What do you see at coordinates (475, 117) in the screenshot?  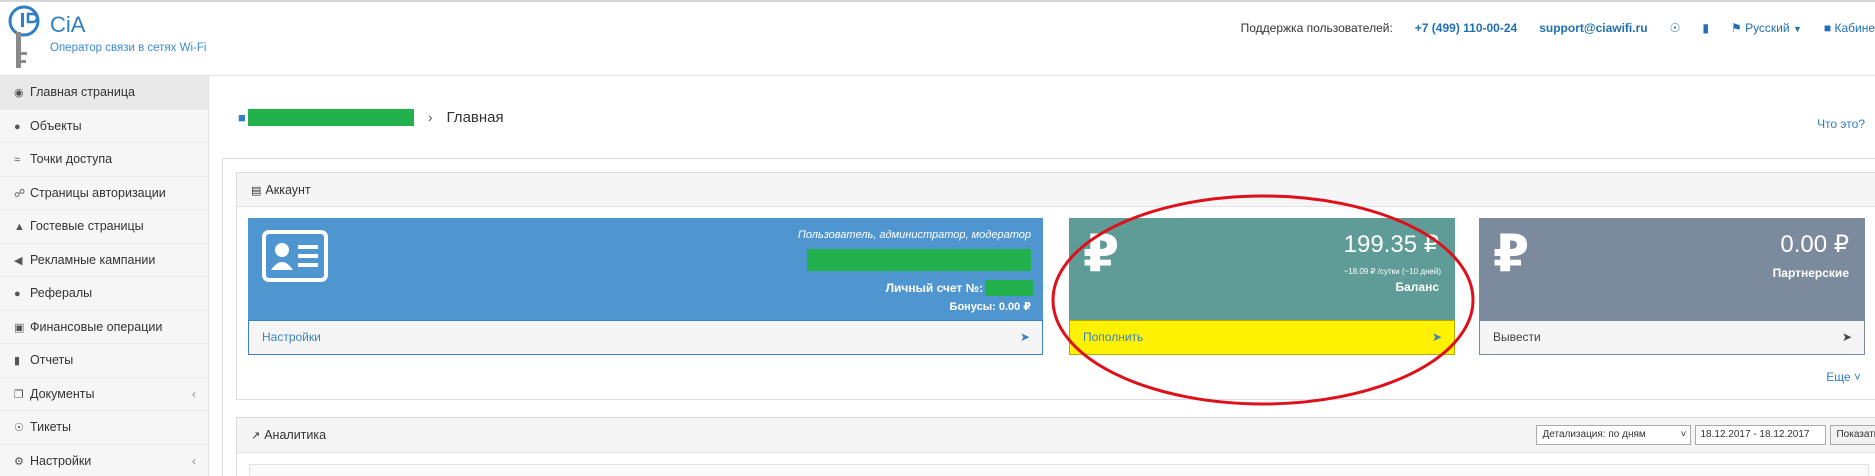 I see `page-title: Главная` at bounding box center [475, 117].